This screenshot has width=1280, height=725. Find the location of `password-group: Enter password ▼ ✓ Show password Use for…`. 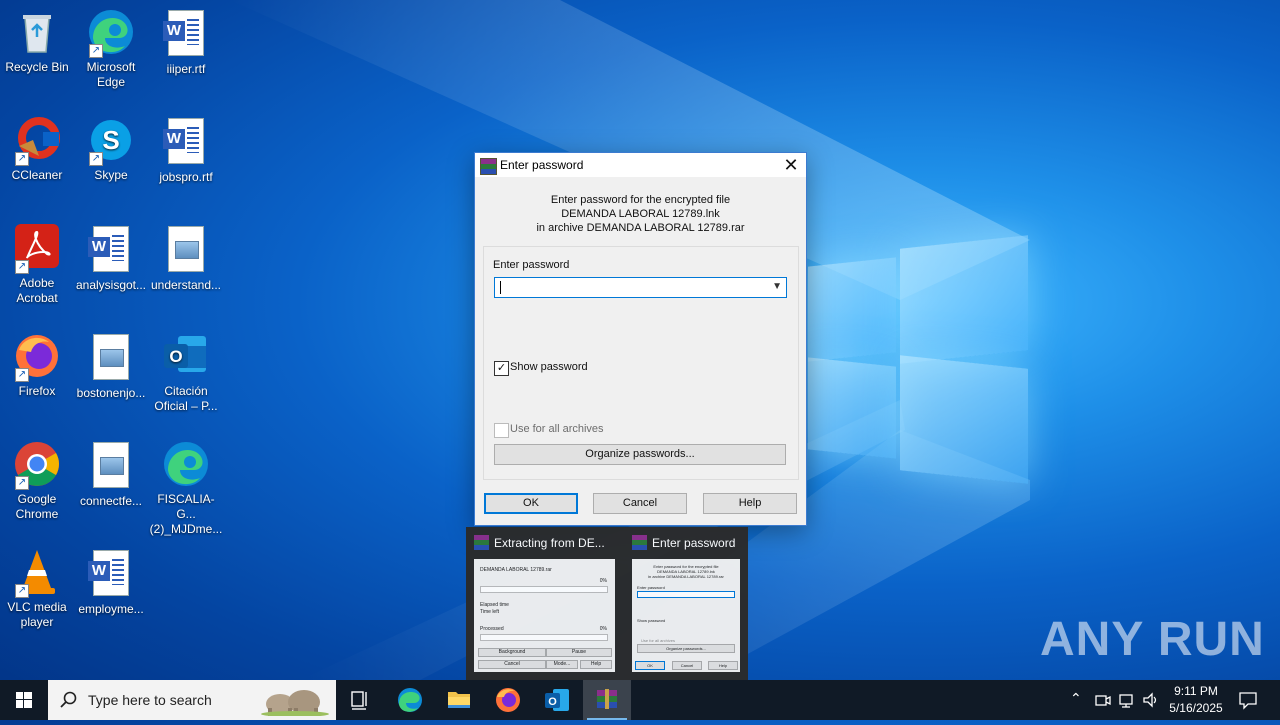

password-group: Enter password ▼ ✓ Show password Use for… is located at coordinates (641, 363).